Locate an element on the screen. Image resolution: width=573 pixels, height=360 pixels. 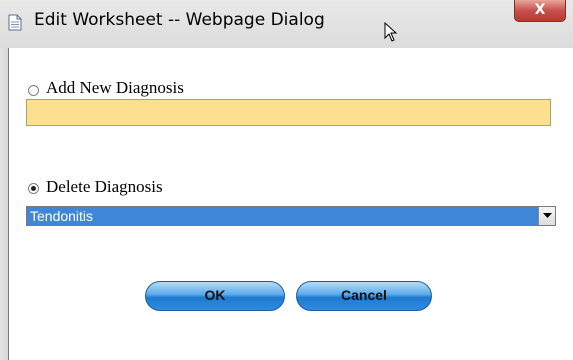
add-diagnosis-label: Add New Diagnosis is located at coordinates (115, 87).